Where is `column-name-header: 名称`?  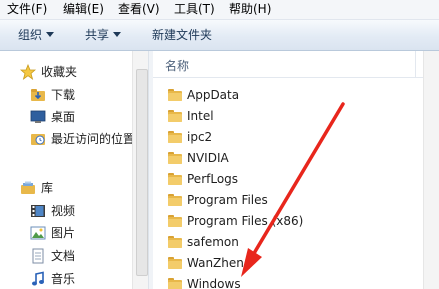 column-name-header: 名称 is located at coordinates (177, 65).